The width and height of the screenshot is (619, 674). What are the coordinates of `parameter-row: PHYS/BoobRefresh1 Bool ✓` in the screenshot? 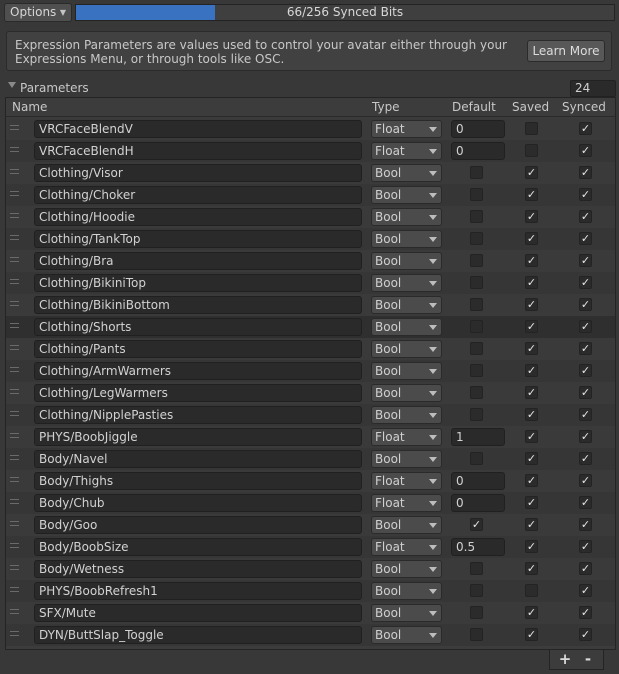 It's located at (310, 591).